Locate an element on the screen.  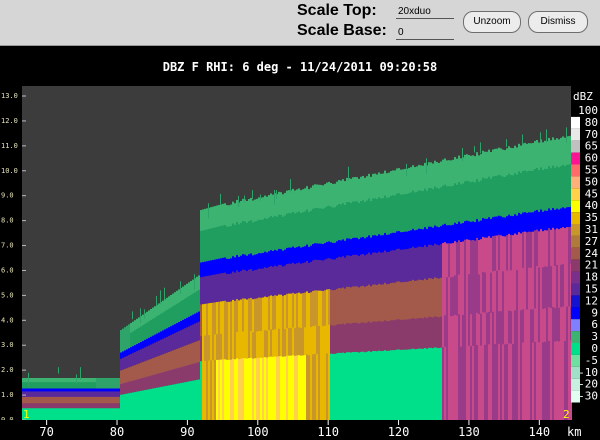
y-tick-label: 12.0 is located at coordinates (9, 121).